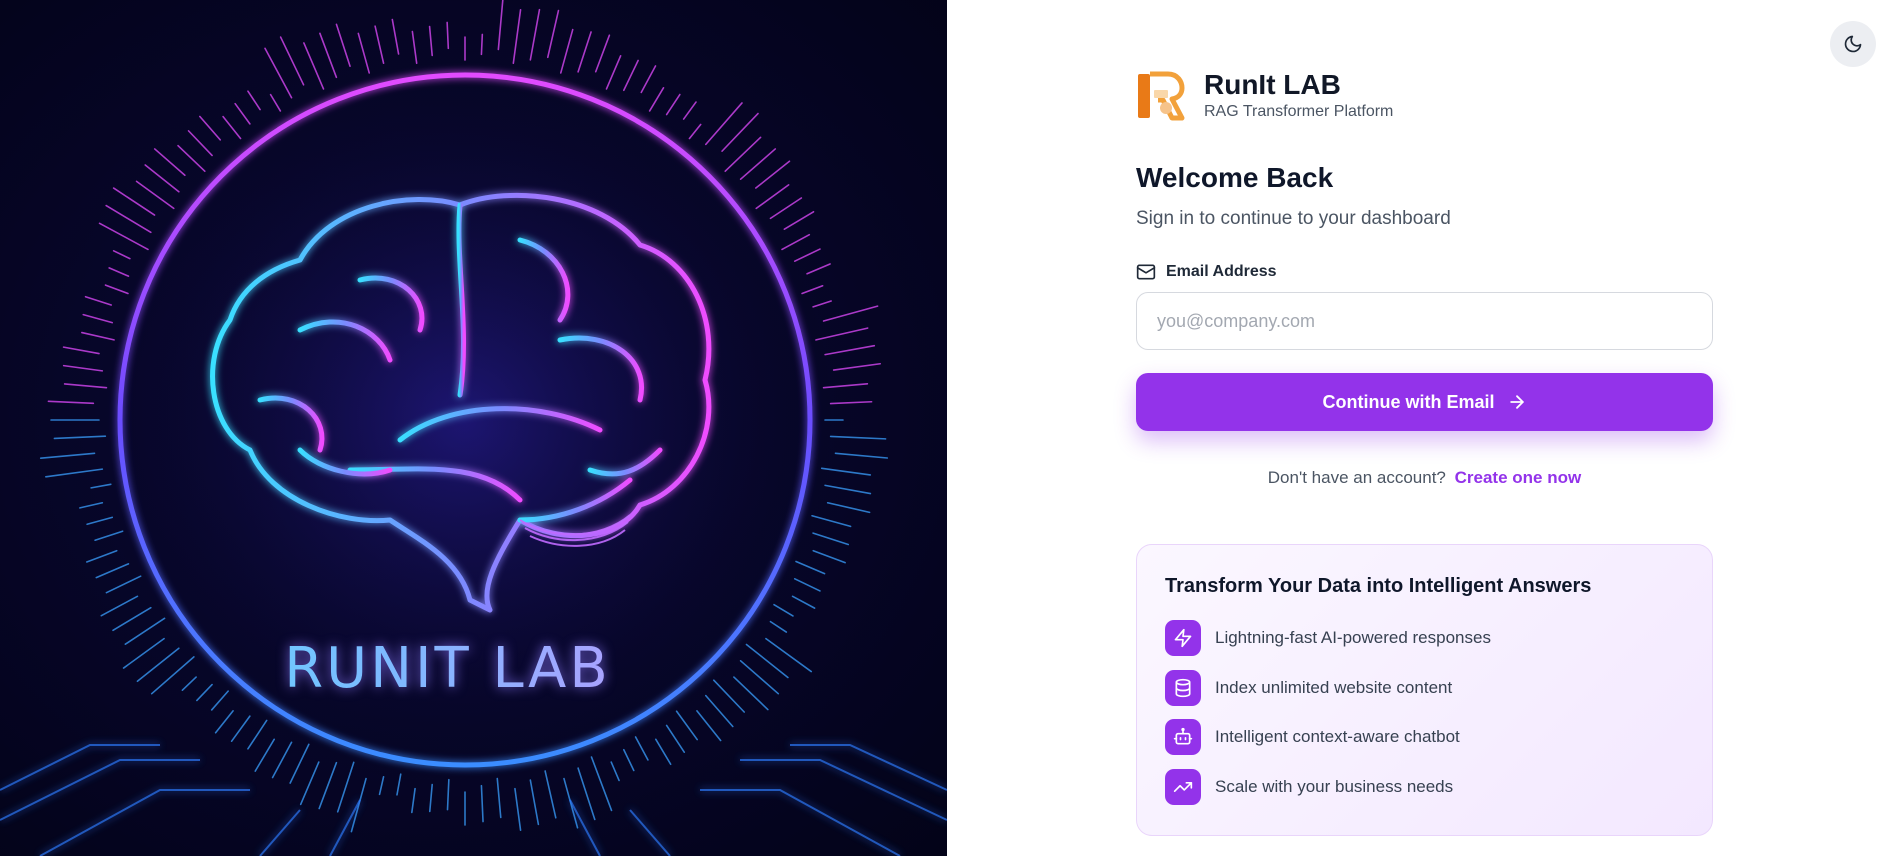 The height and width of the screenshot is (856, 1900). I want to click on signup-prompt: Don't have an account? Create one now, so click(1424, 478).